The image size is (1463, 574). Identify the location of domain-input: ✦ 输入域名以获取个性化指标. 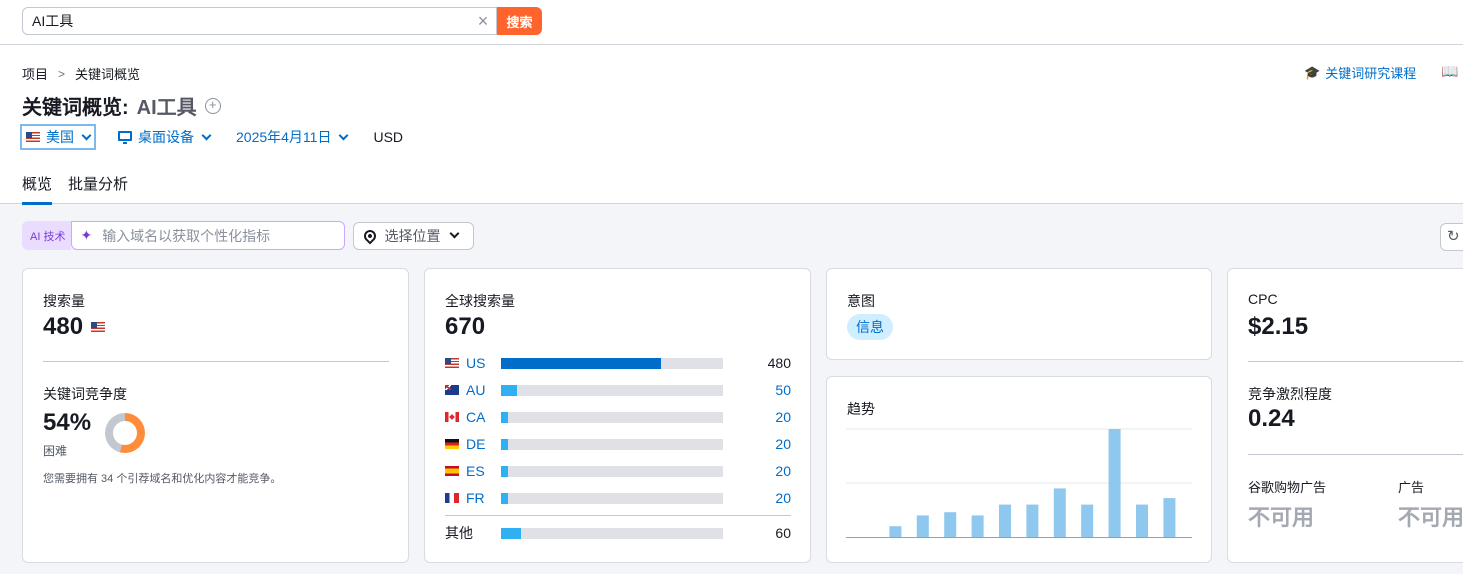
(208, 235).